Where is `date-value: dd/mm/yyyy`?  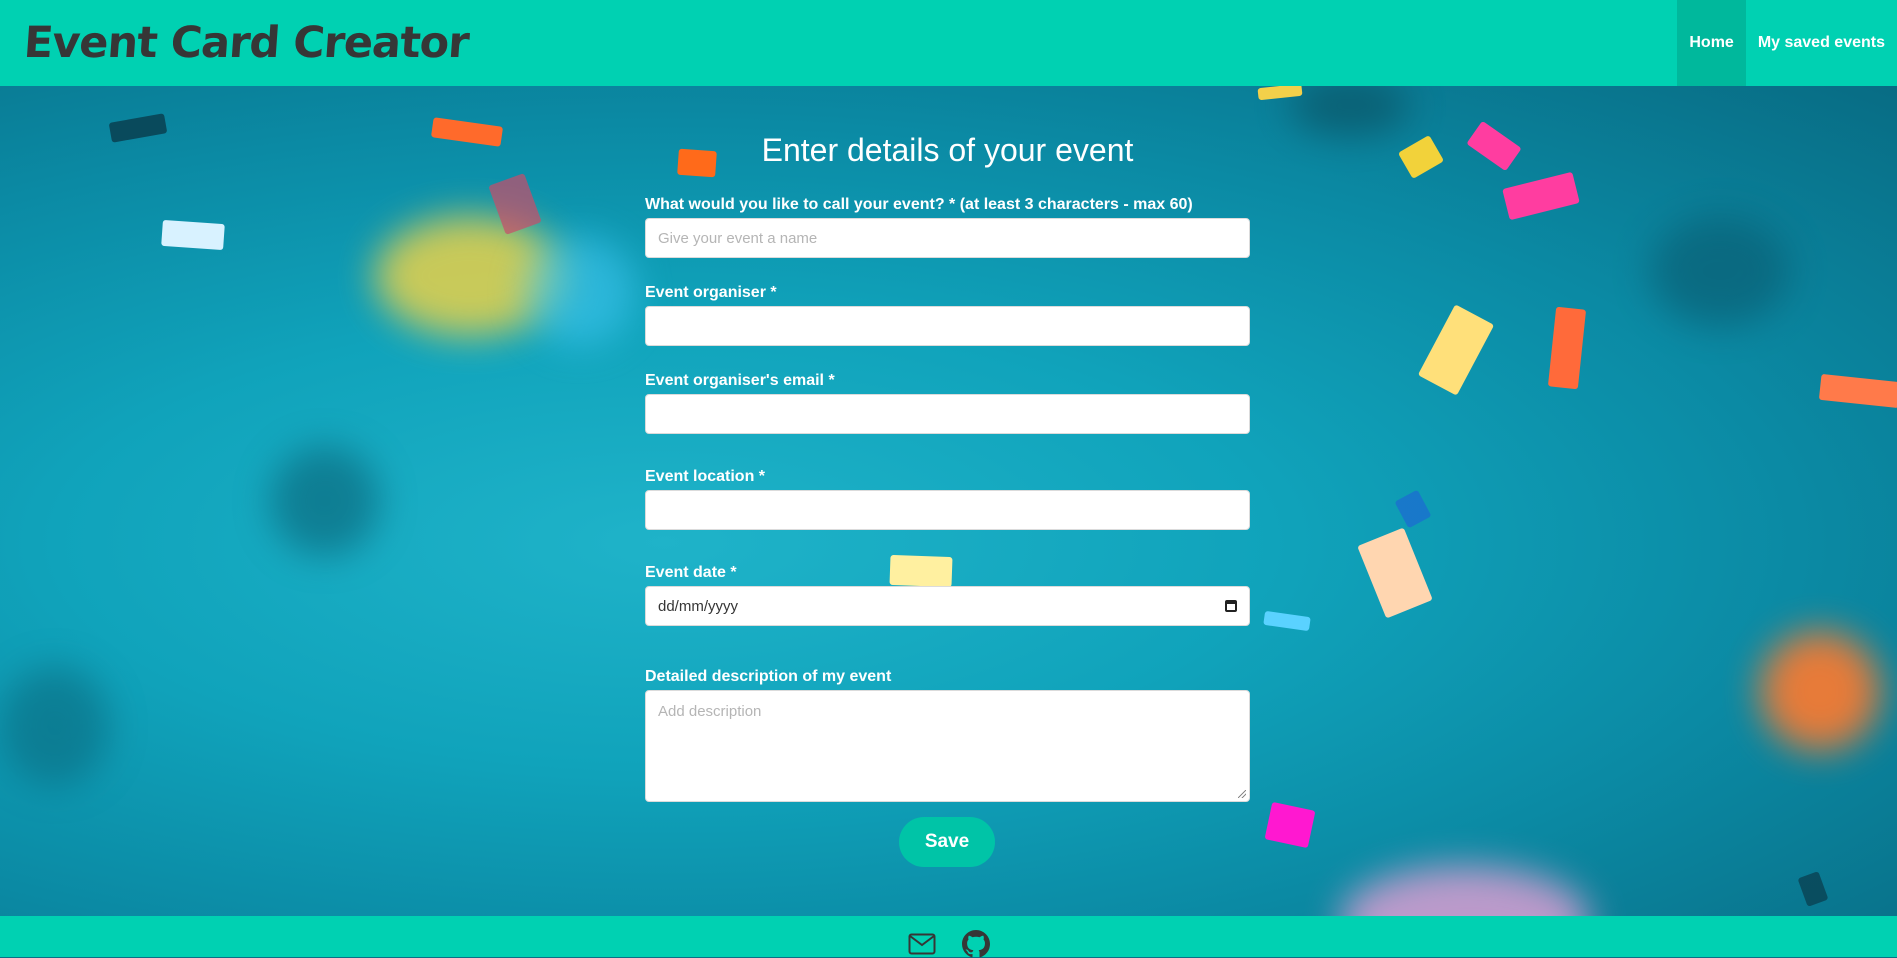 date-value: dd/mm/yyyy is located at coordinates (698, 606).